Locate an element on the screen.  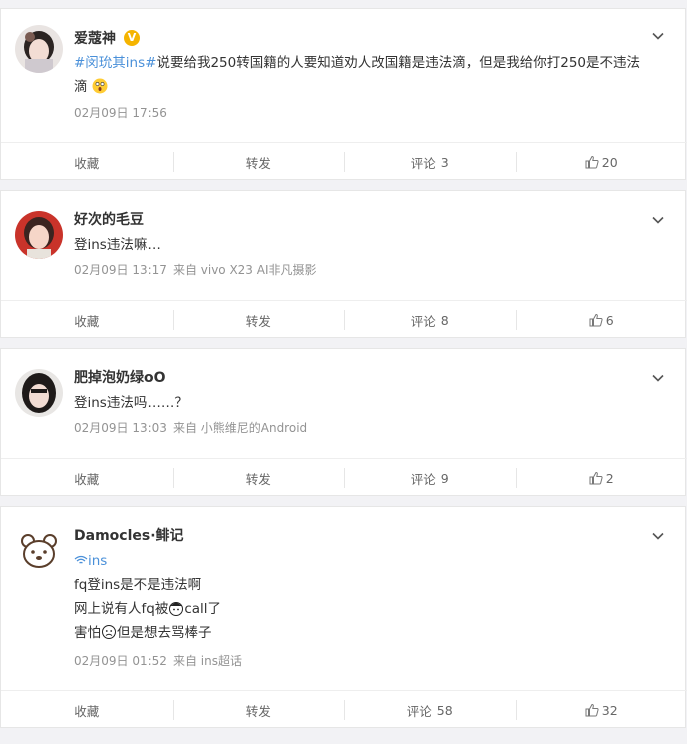
supertopic-link: ins is located at coordinates (90, 561).